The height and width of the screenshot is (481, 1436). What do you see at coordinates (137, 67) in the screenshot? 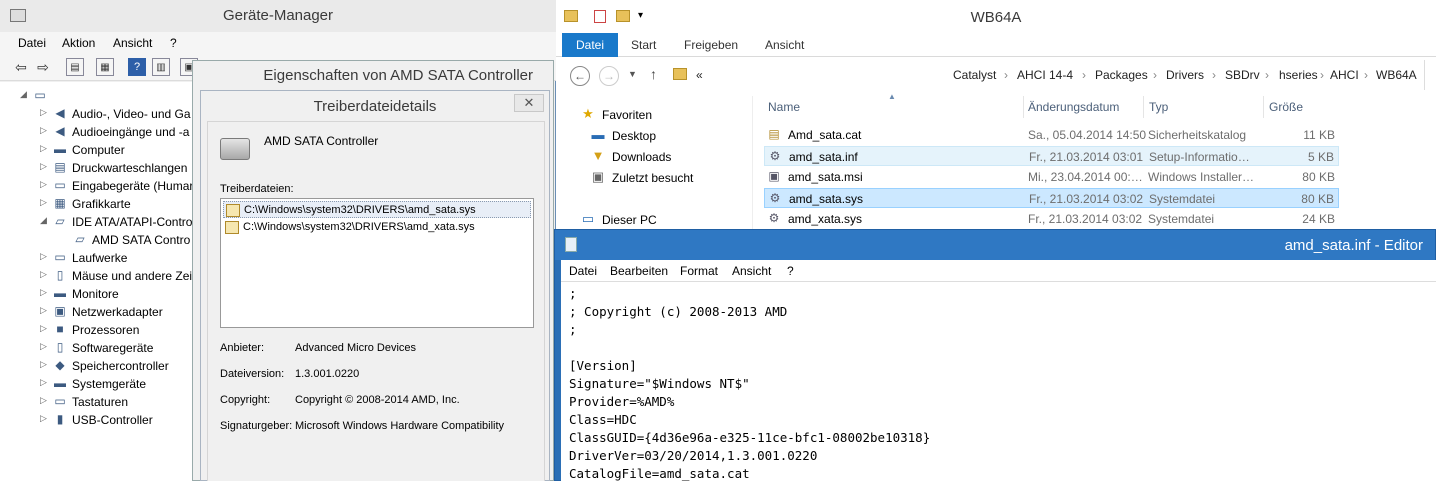
I see `help-icon: ?` at bounding box center [137, 67].